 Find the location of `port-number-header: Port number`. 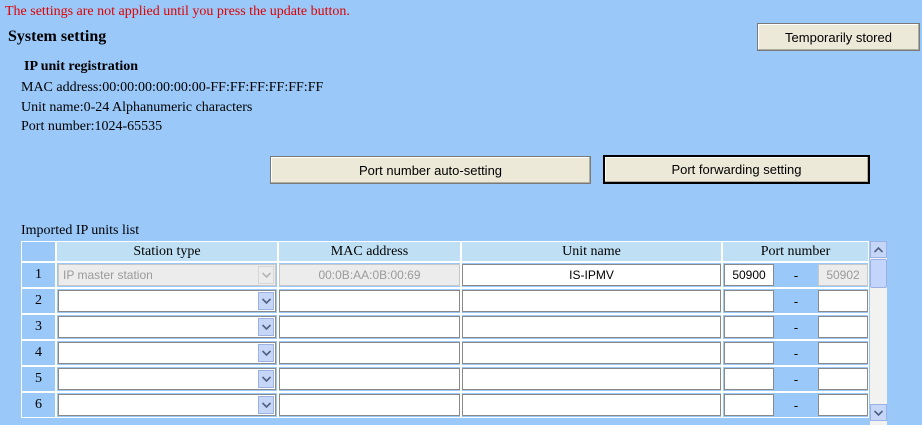

port-number-header: Port number is located at coordinates (795, 251).